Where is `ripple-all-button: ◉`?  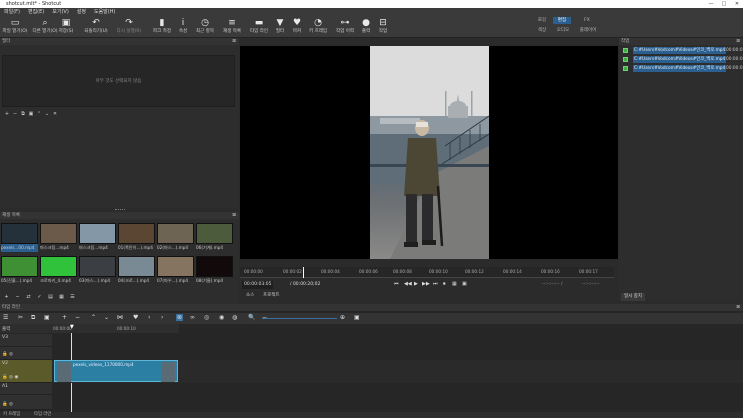 ripple-all-button: ◉ is located at coordinates (221, 317).